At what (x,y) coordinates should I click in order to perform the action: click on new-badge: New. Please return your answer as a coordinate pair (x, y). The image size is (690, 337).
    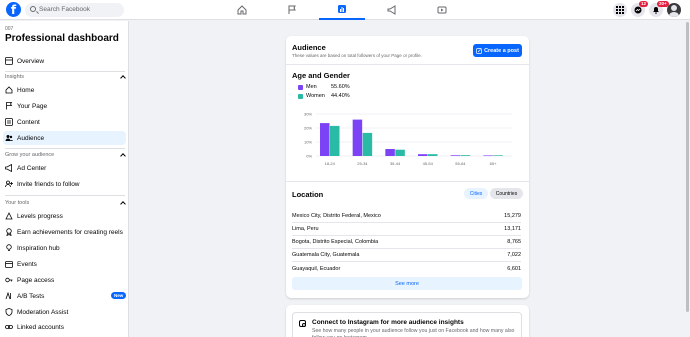
    Looking at the image, I should click on (119, 295).